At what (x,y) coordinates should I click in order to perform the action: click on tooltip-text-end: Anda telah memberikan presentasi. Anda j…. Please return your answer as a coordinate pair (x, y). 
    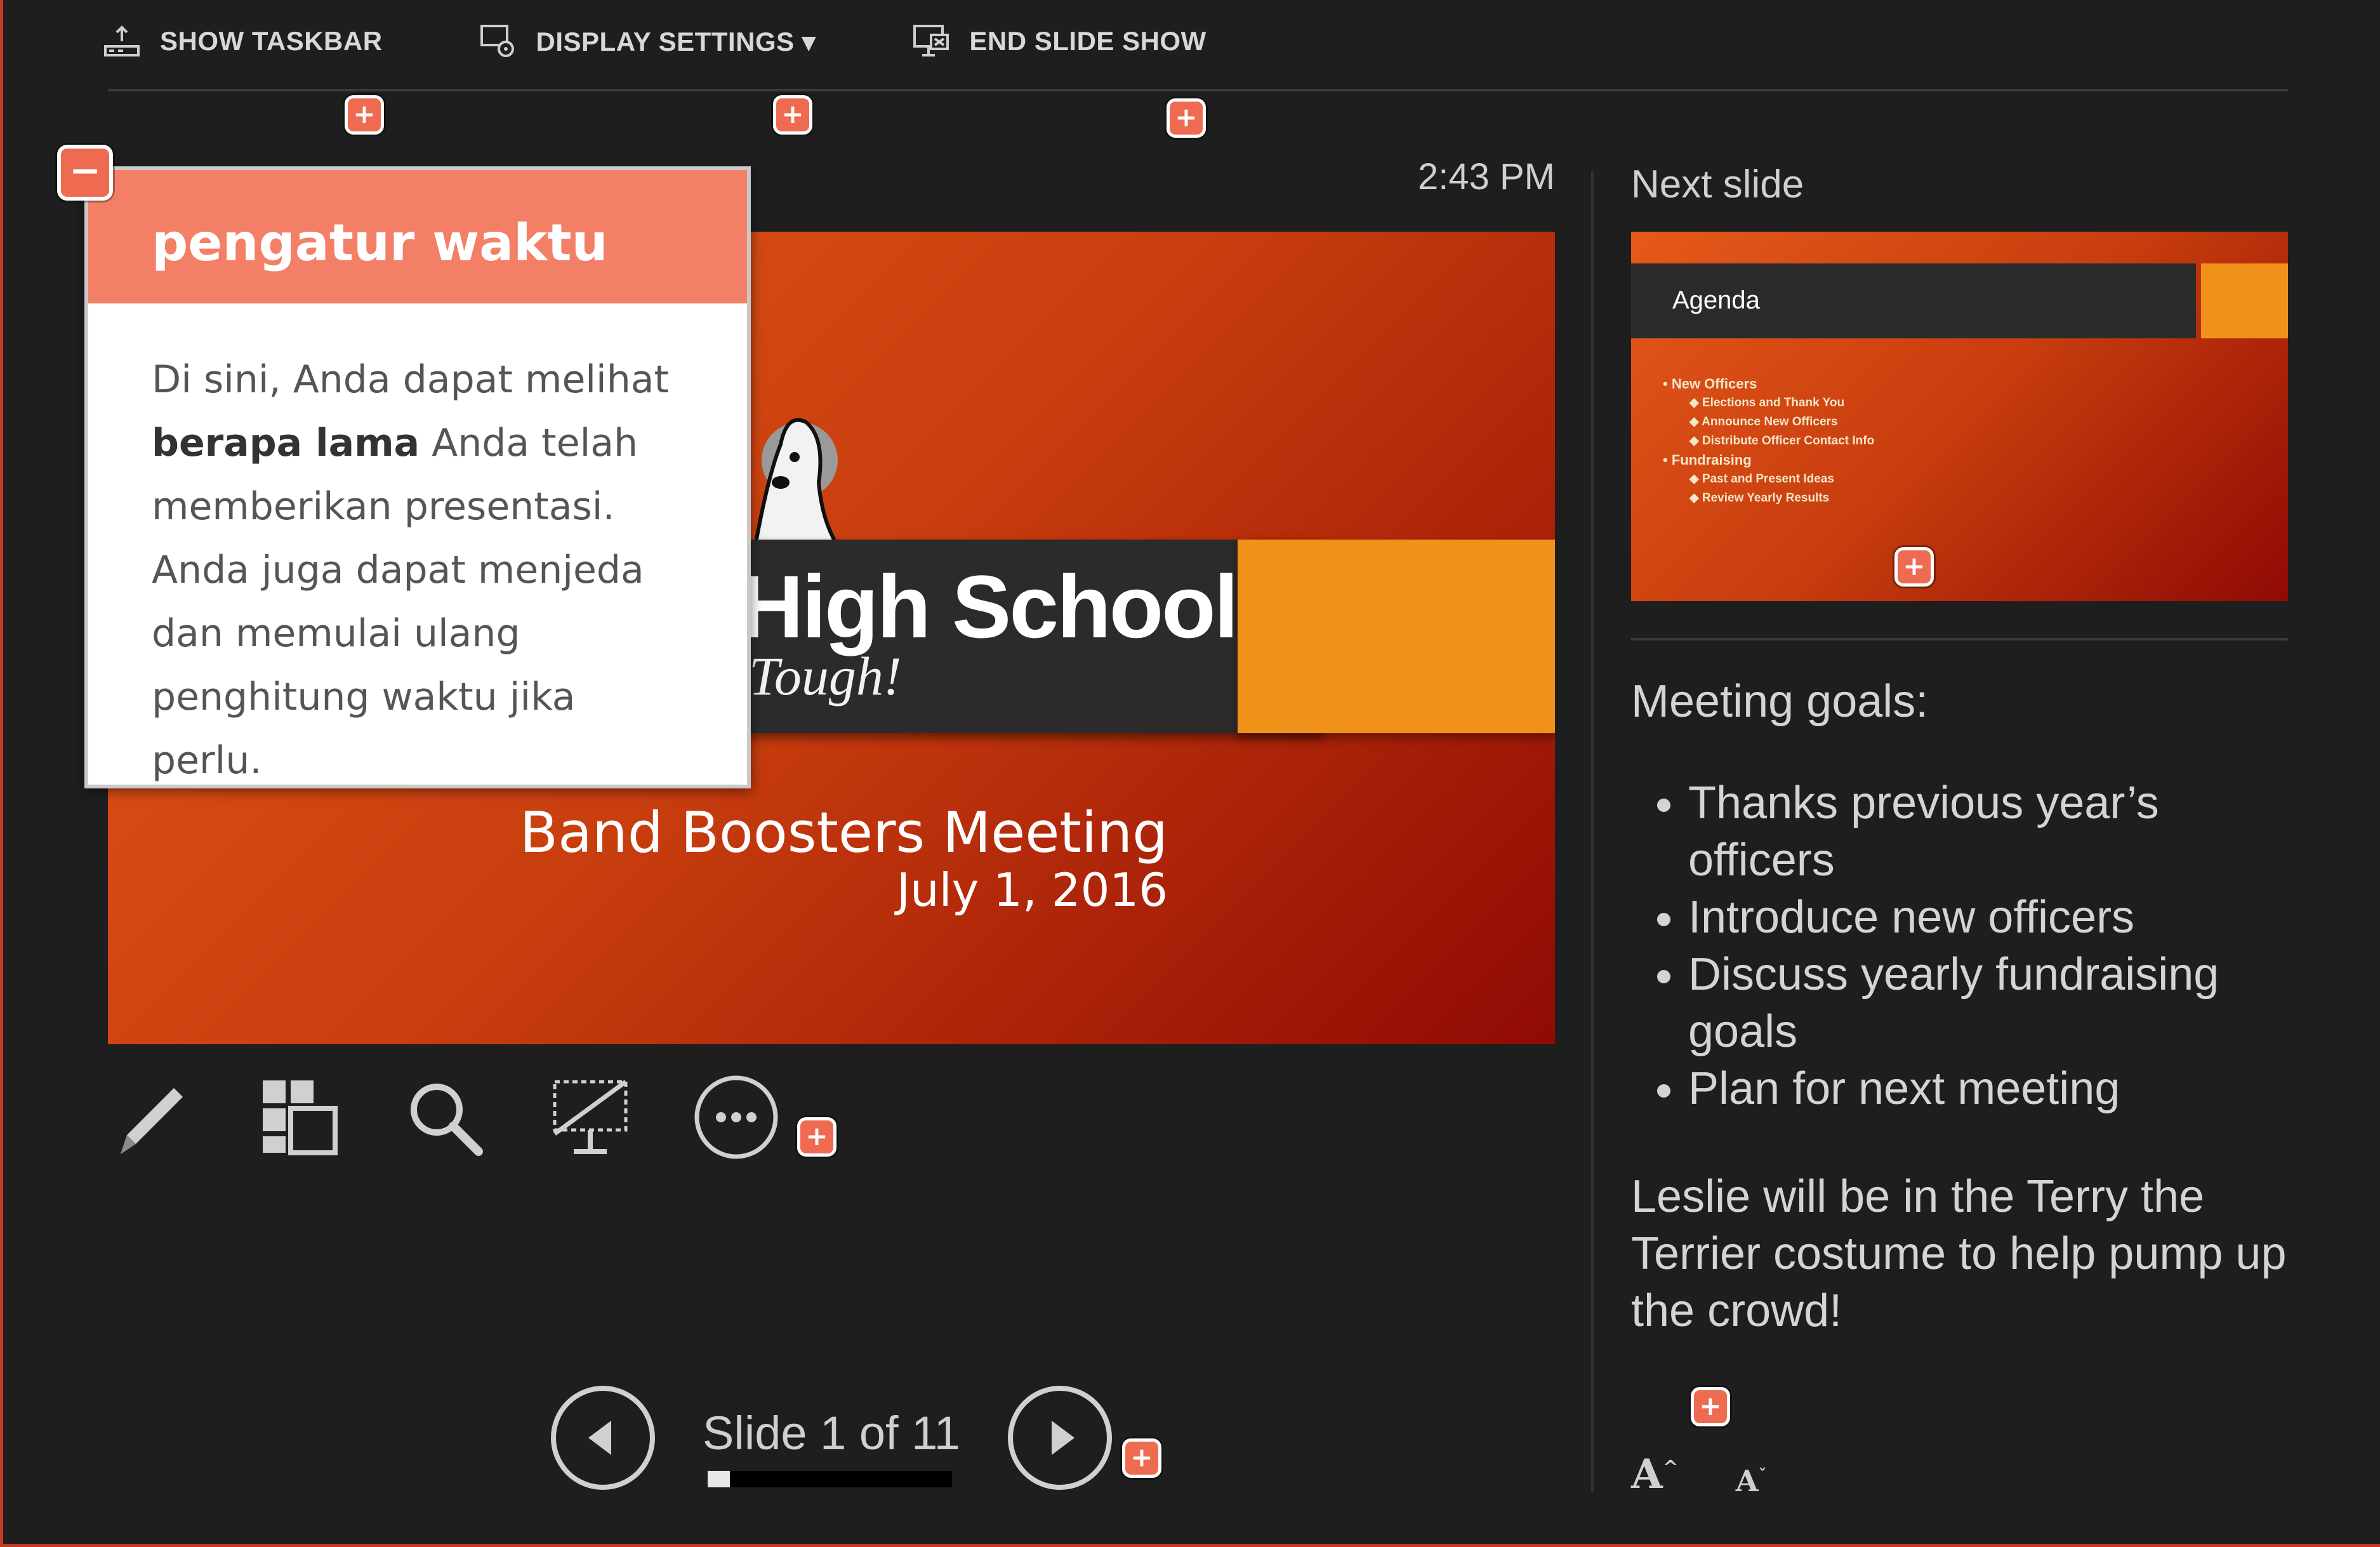
    Looking at the image, I should click on (398, 602).